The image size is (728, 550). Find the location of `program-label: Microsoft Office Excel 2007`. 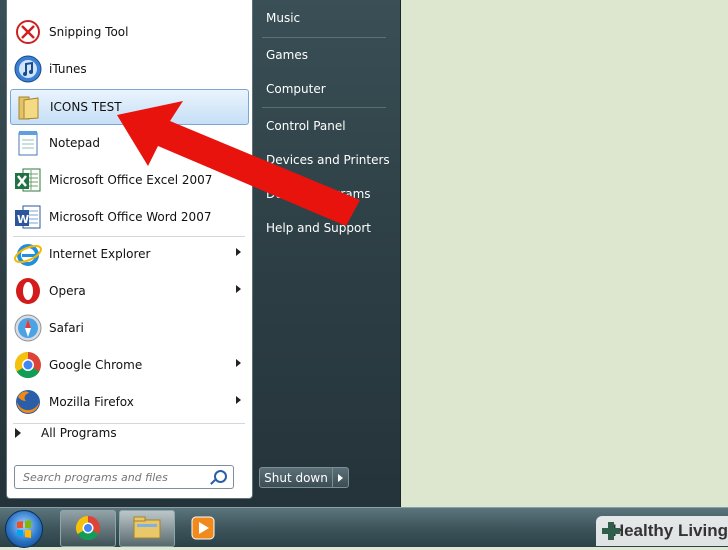

program-label: Microsoft Office Excel 2007 is located at coordinates (131, 180).